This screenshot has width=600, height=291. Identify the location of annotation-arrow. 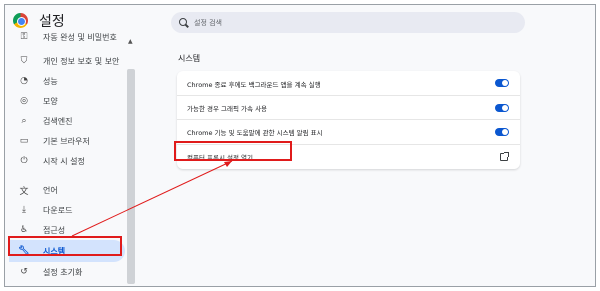
(152, 198).